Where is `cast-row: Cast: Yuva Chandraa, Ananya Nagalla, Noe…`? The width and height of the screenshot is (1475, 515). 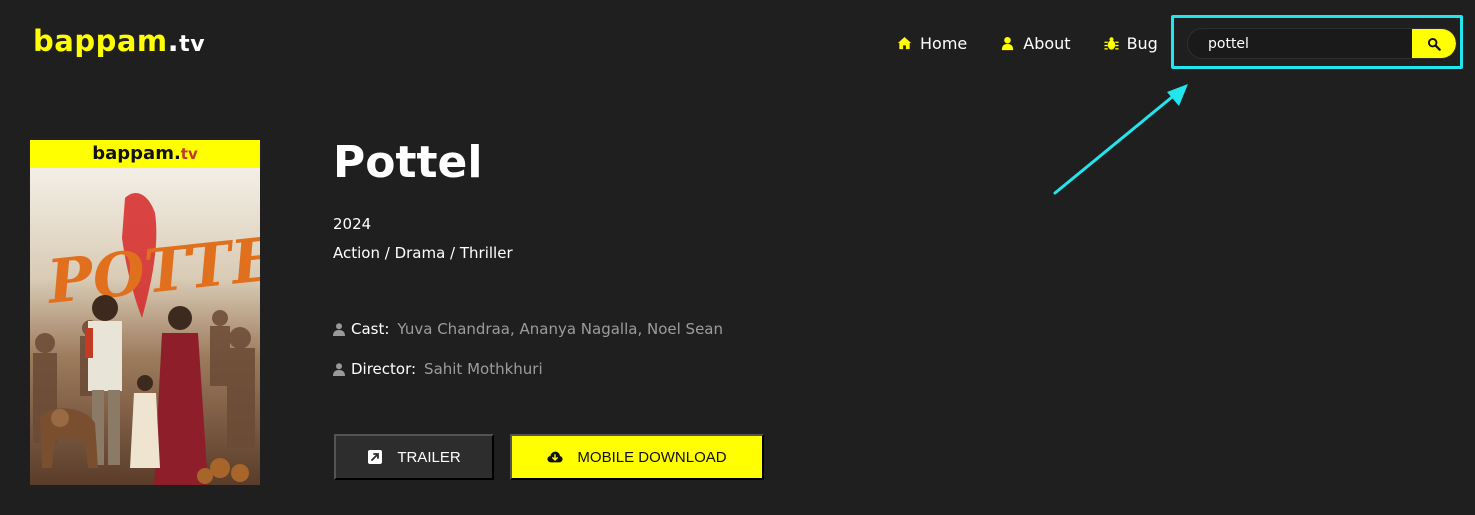
cast-row: Cast: Yuva Chandraa, Ananya Nagalla, Noe… is located at coordinates (528, 329).